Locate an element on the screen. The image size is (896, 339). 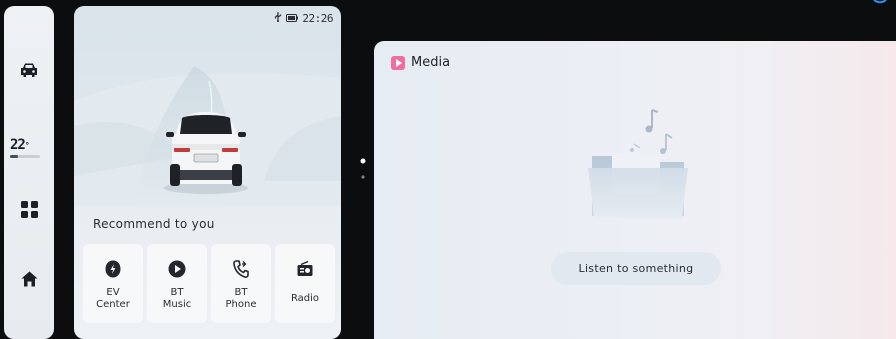
app-label: BT Phone is located at coordinates (241, 298).